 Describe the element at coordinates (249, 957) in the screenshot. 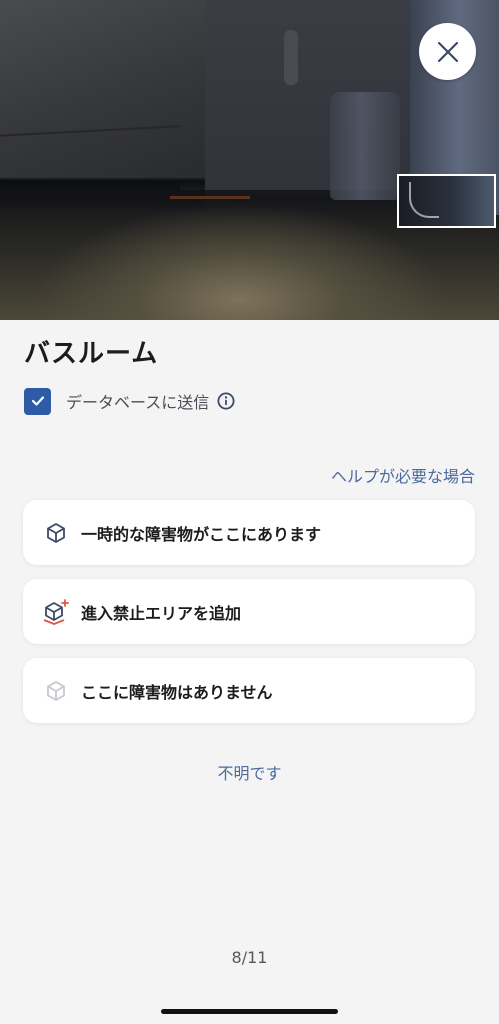

I see `page-indicator: 8/11` at that location.